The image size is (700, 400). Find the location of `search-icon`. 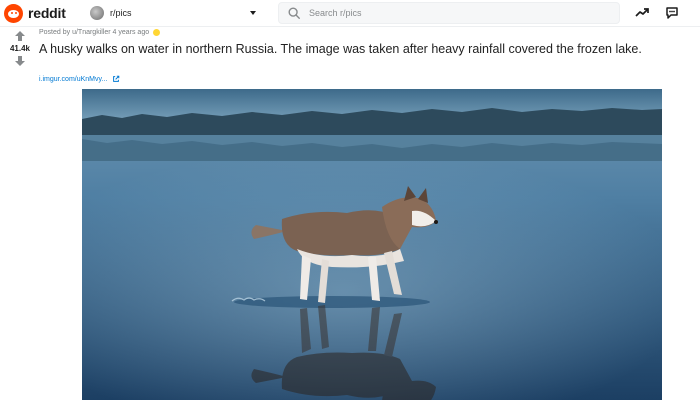

search-icon is located at coordinates (294, 13).